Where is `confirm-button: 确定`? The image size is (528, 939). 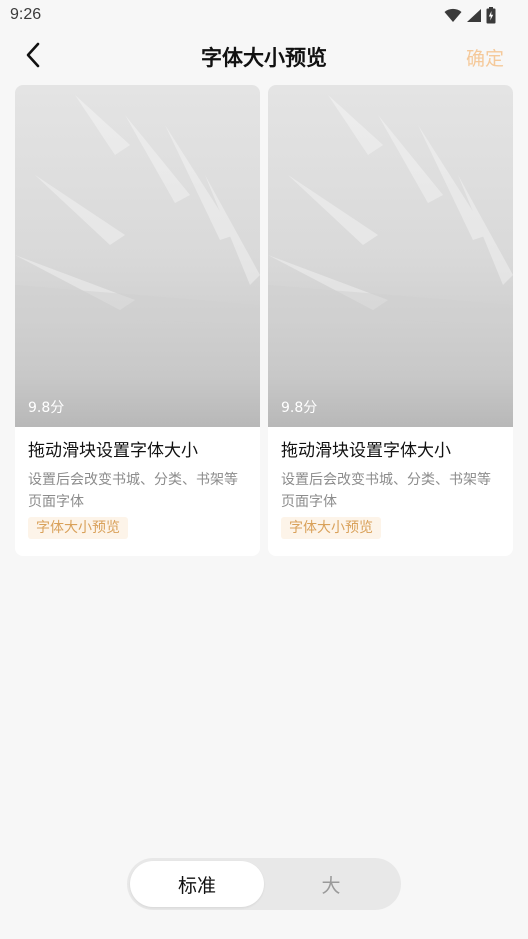 confirm-button: 确定 is located at coordinates (485, 57).